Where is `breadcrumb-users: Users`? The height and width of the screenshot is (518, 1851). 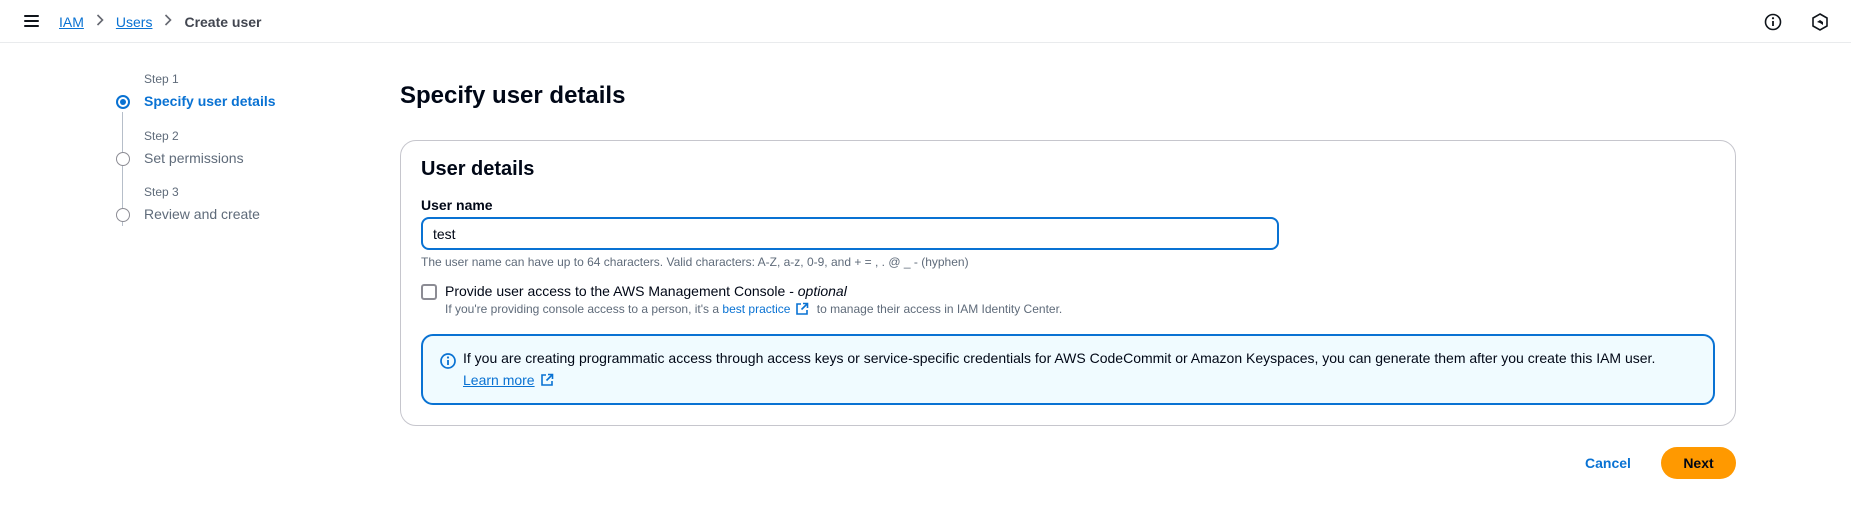 breadcrumb-users: Users is located at coordinates (134, 22).